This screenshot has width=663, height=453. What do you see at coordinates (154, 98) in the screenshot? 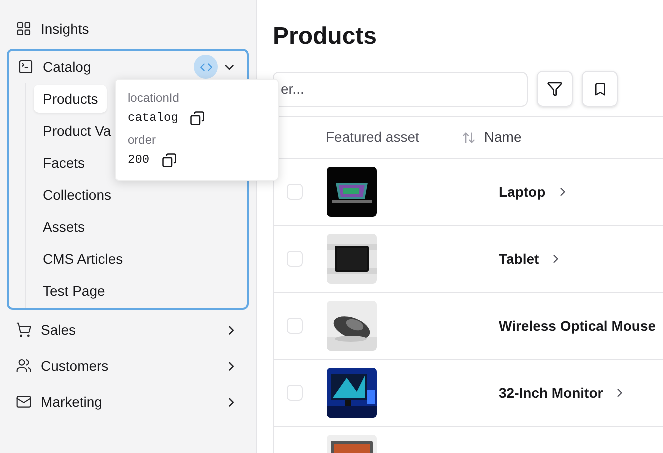
I see `field-label: locationId` at bounding box center [154, 98].